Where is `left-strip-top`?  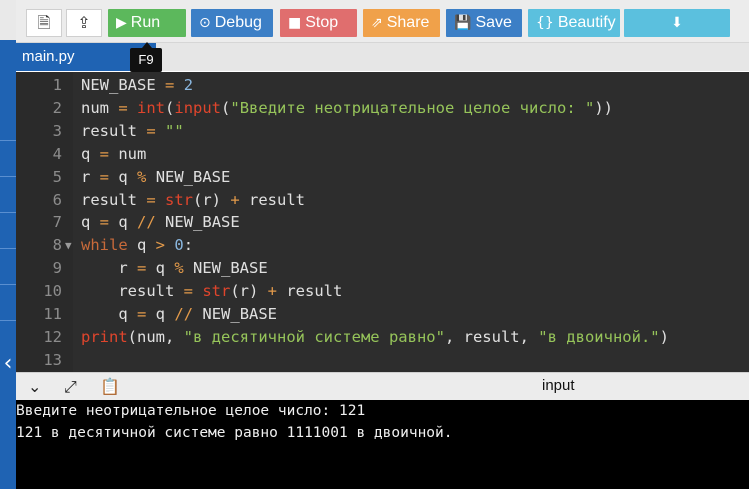 left-strip-top is located at coordinates (8, 20).